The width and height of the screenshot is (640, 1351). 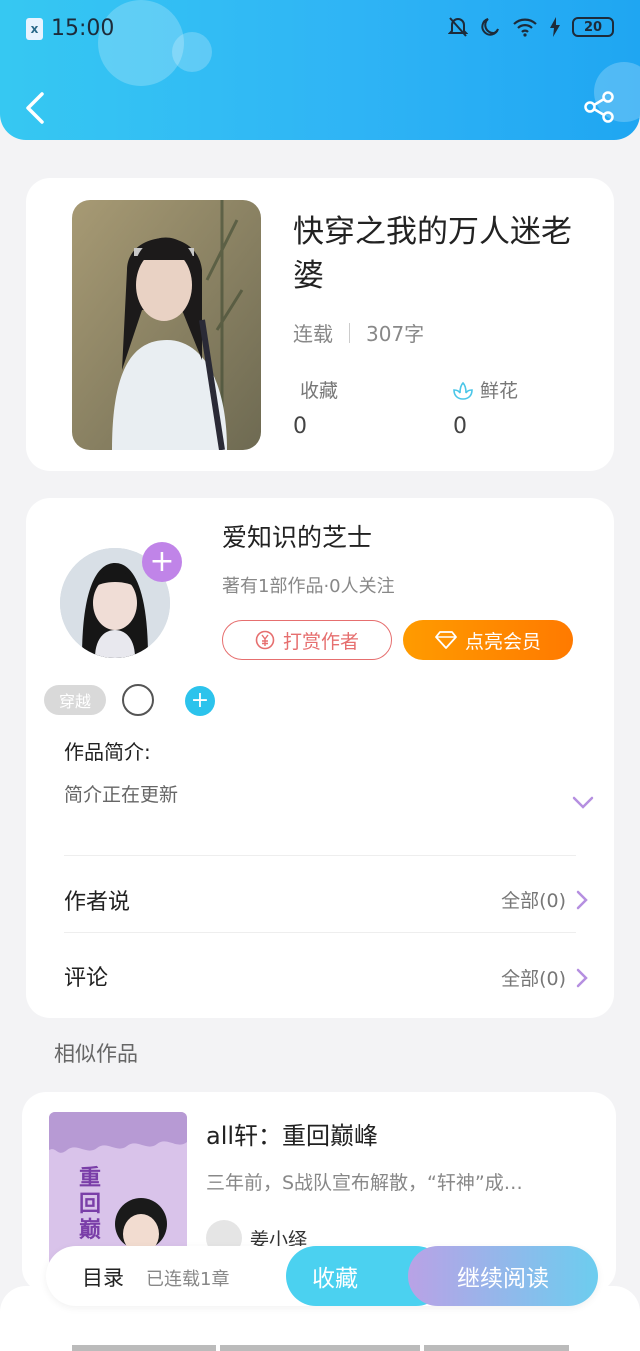 What do you see at coordinates (320, 29) in the screenshot?
I see `status-bar: x 15:00 20` at bounding box center [320, 29].